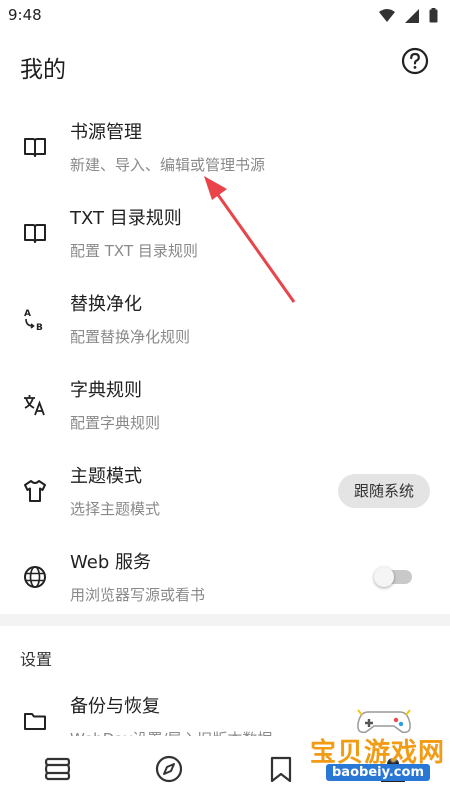  What do you see at coordinates (138, 595) in the screenshot?
I see `menu-item-subtitle: 用浏览器写源或看书` at bounding box center [138, 595].